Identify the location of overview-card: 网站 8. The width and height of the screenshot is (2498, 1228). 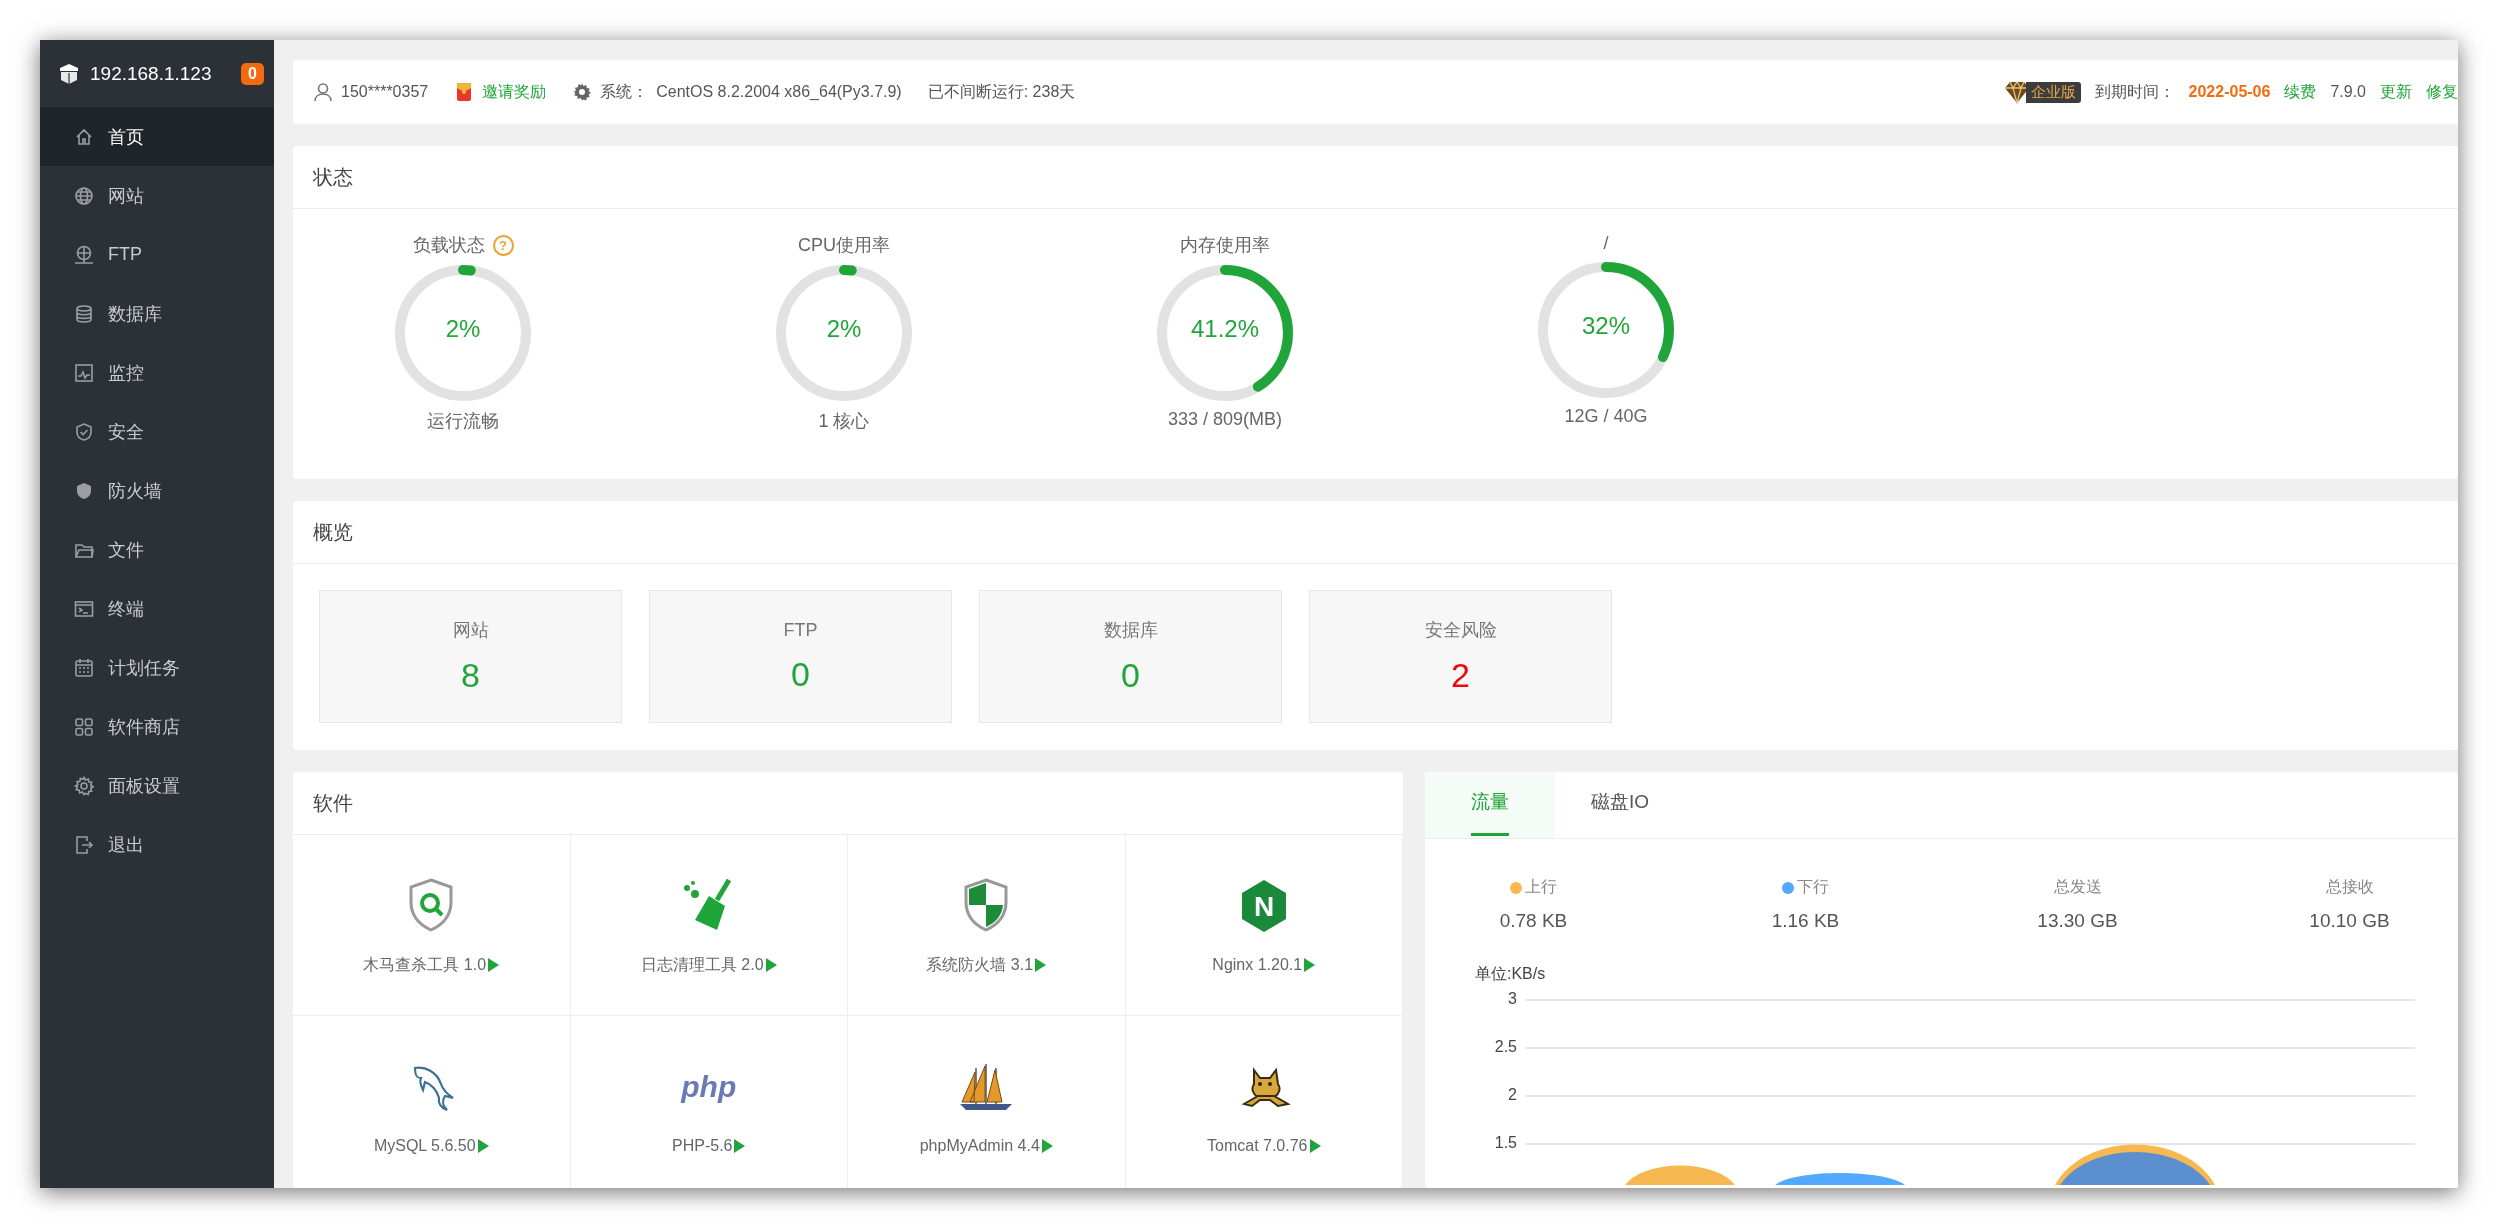
(470, 656).